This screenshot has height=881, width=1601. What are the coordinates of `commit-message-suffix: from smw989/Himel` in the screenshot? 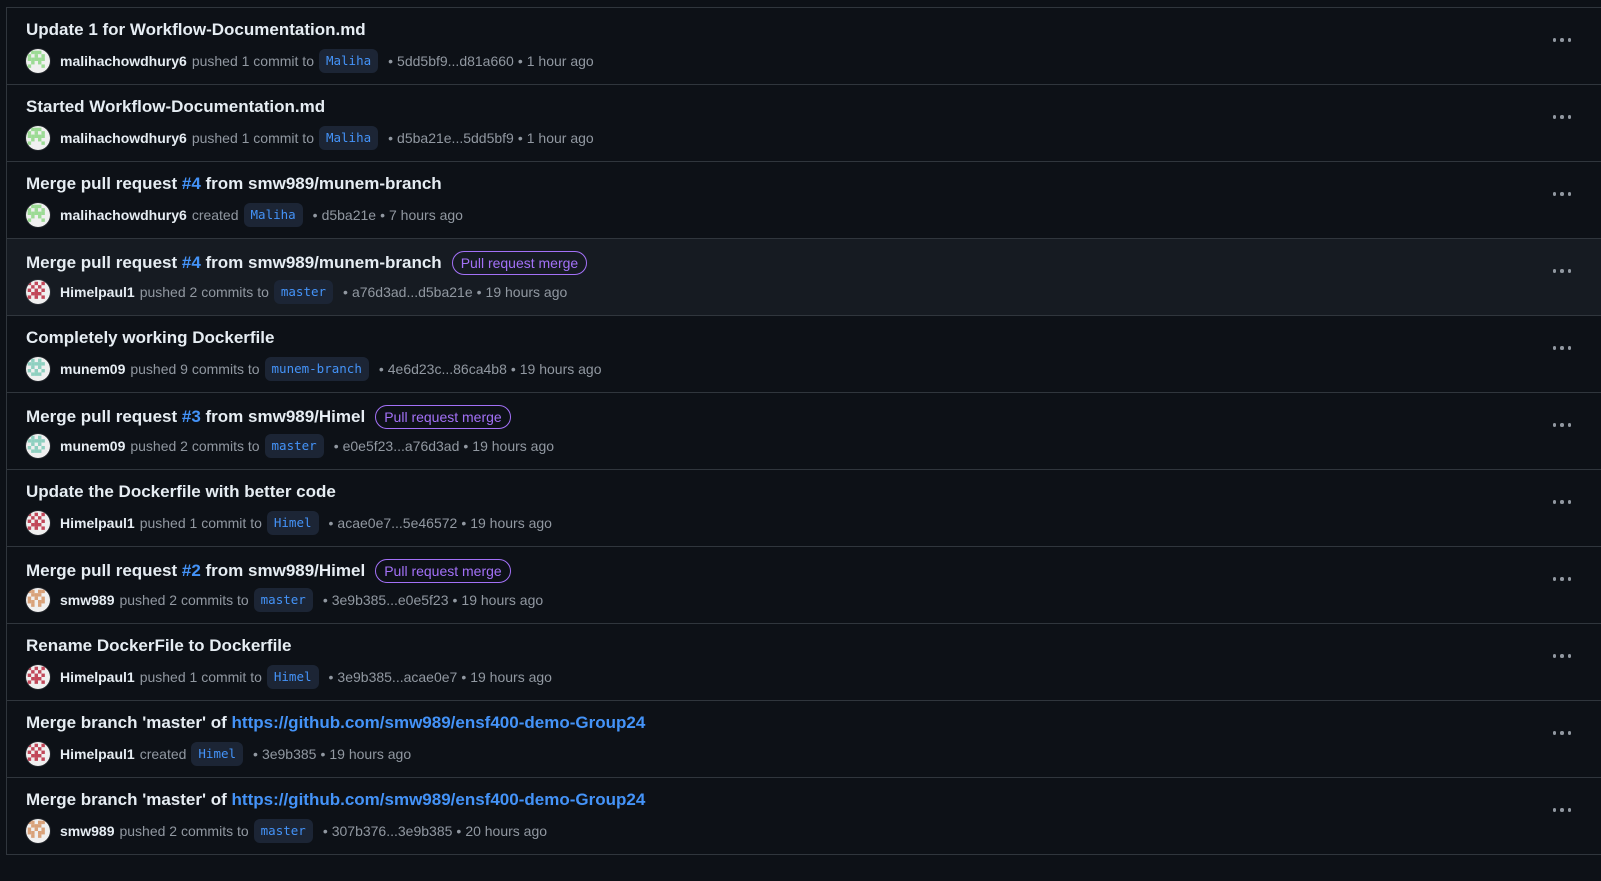 It's located at (283, 570).